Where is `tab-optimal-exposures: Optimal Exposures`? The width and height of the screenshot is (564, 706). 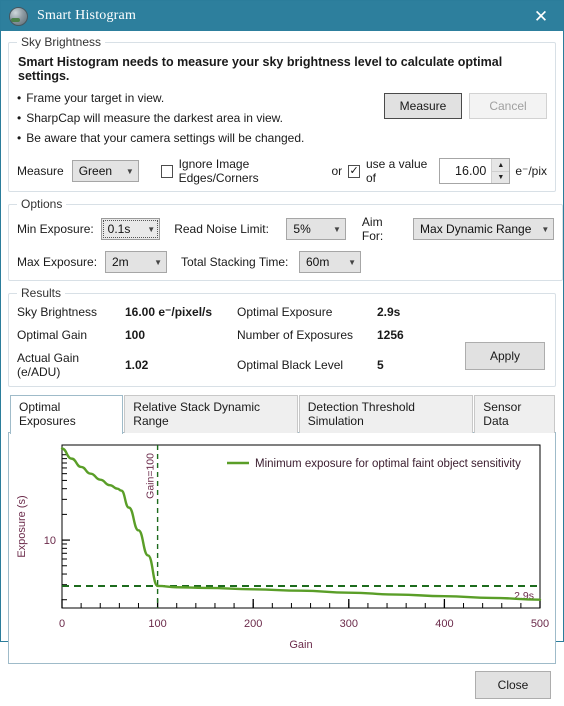
tab-optimal-exposures: Optimal Exposures is located at coordinates (66, 414).